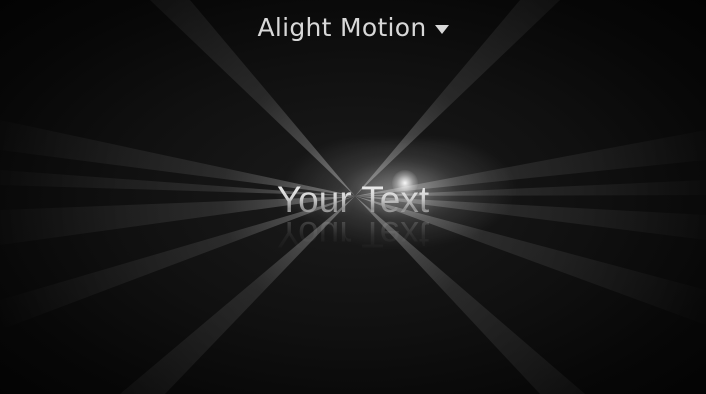 Image resolution: width=706 pixels, height=394 pixels. I want to click on text-reflection: Your Text, so click(353, 234).